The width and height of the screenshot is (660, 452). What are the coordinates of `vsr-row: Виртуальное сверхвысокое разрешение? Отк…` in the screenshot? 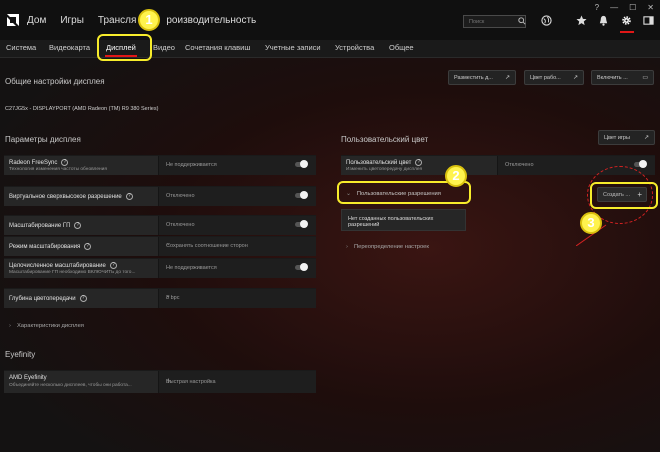 It's located at (160, 196).